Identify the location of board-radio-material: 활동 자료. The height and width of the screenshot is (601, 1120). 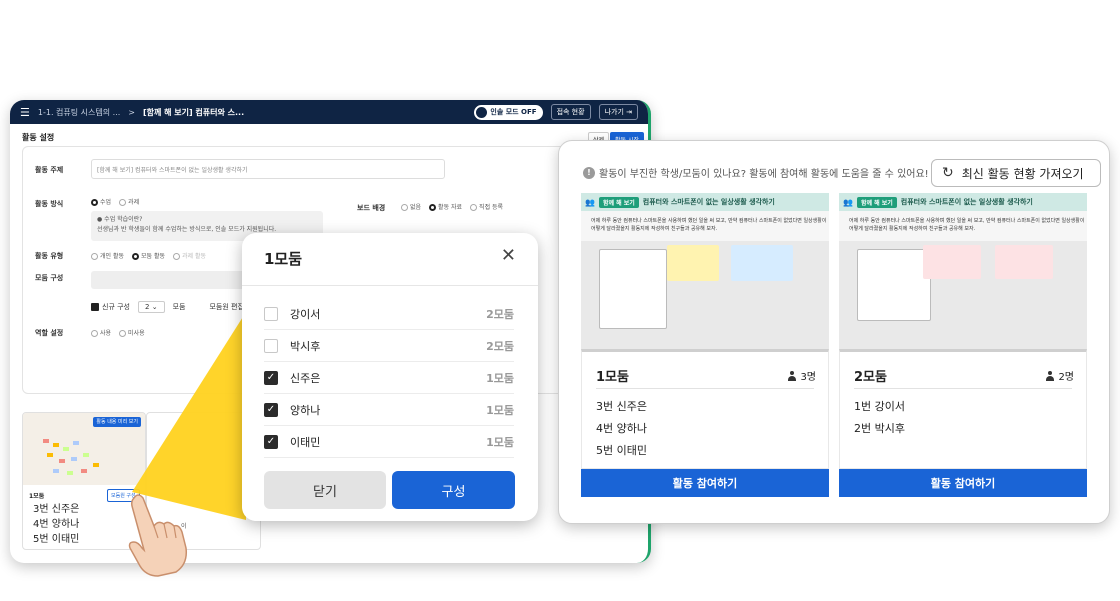
(445, 206).